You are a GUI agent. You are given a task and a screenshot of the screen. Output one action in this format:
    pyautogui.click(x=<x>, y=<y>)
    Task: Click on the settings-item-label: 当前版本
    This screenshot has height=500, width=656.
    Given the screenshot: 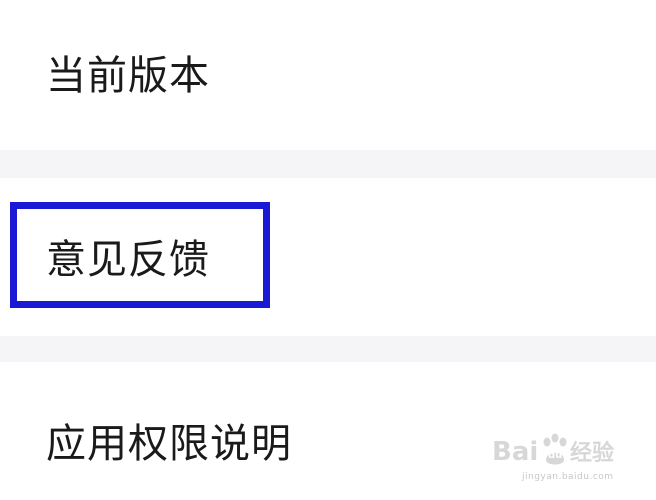 What is the action you would take?
    pyautogui.click(x=128, y=76)
    